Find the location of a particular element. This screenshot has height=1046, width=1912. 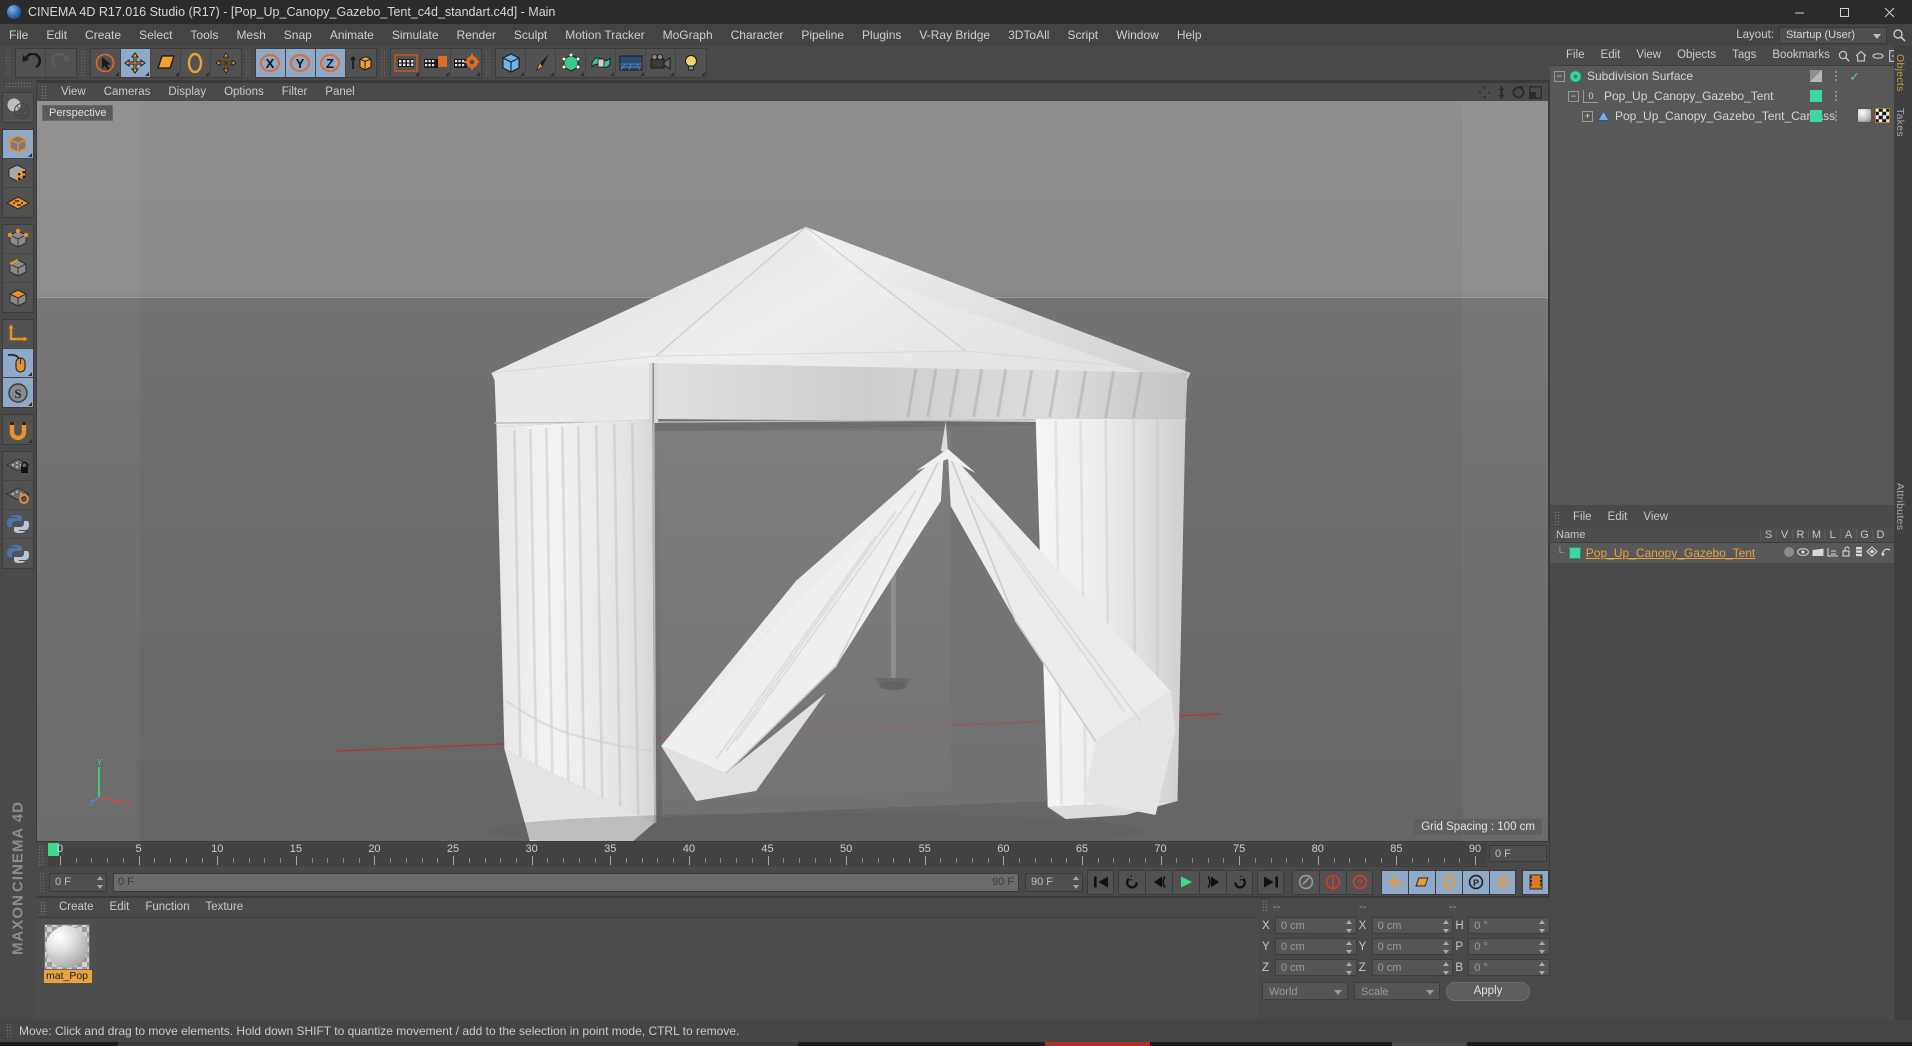

make-editable-button is located at coordinates (18, 107).